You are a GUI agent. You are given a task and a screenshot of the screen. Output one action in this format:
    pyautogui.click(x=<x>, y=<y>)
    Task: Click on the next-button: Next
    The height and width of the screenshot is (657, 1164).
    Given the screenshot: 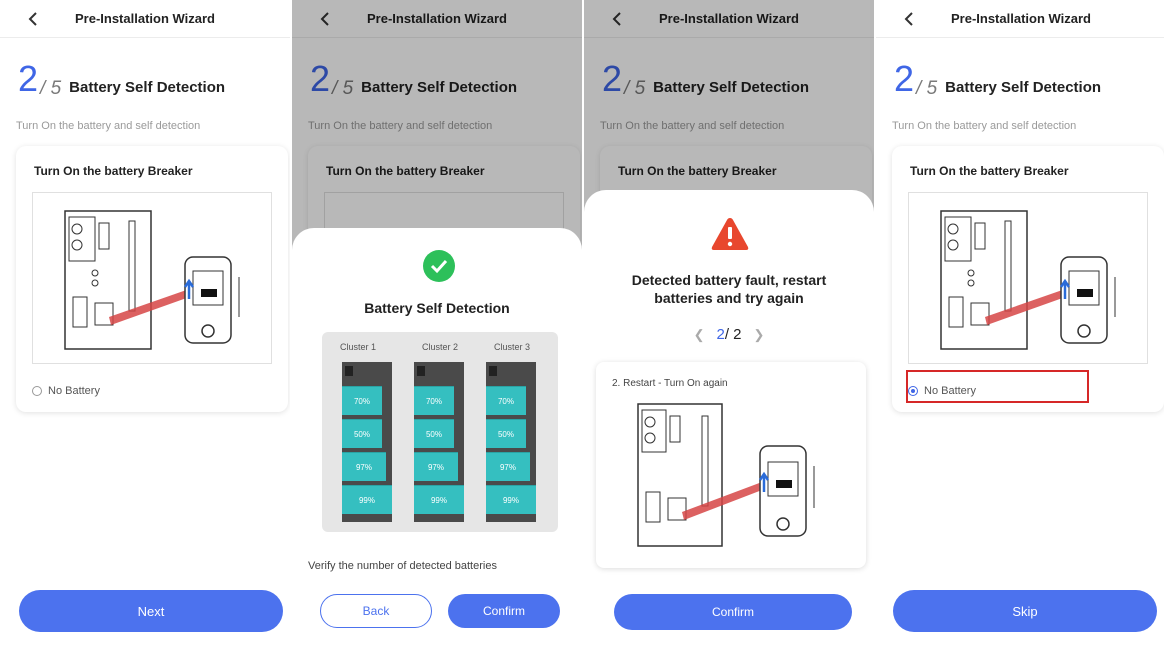 What is the action you would take?
    pyautogui.click(x=151, y=611)
    